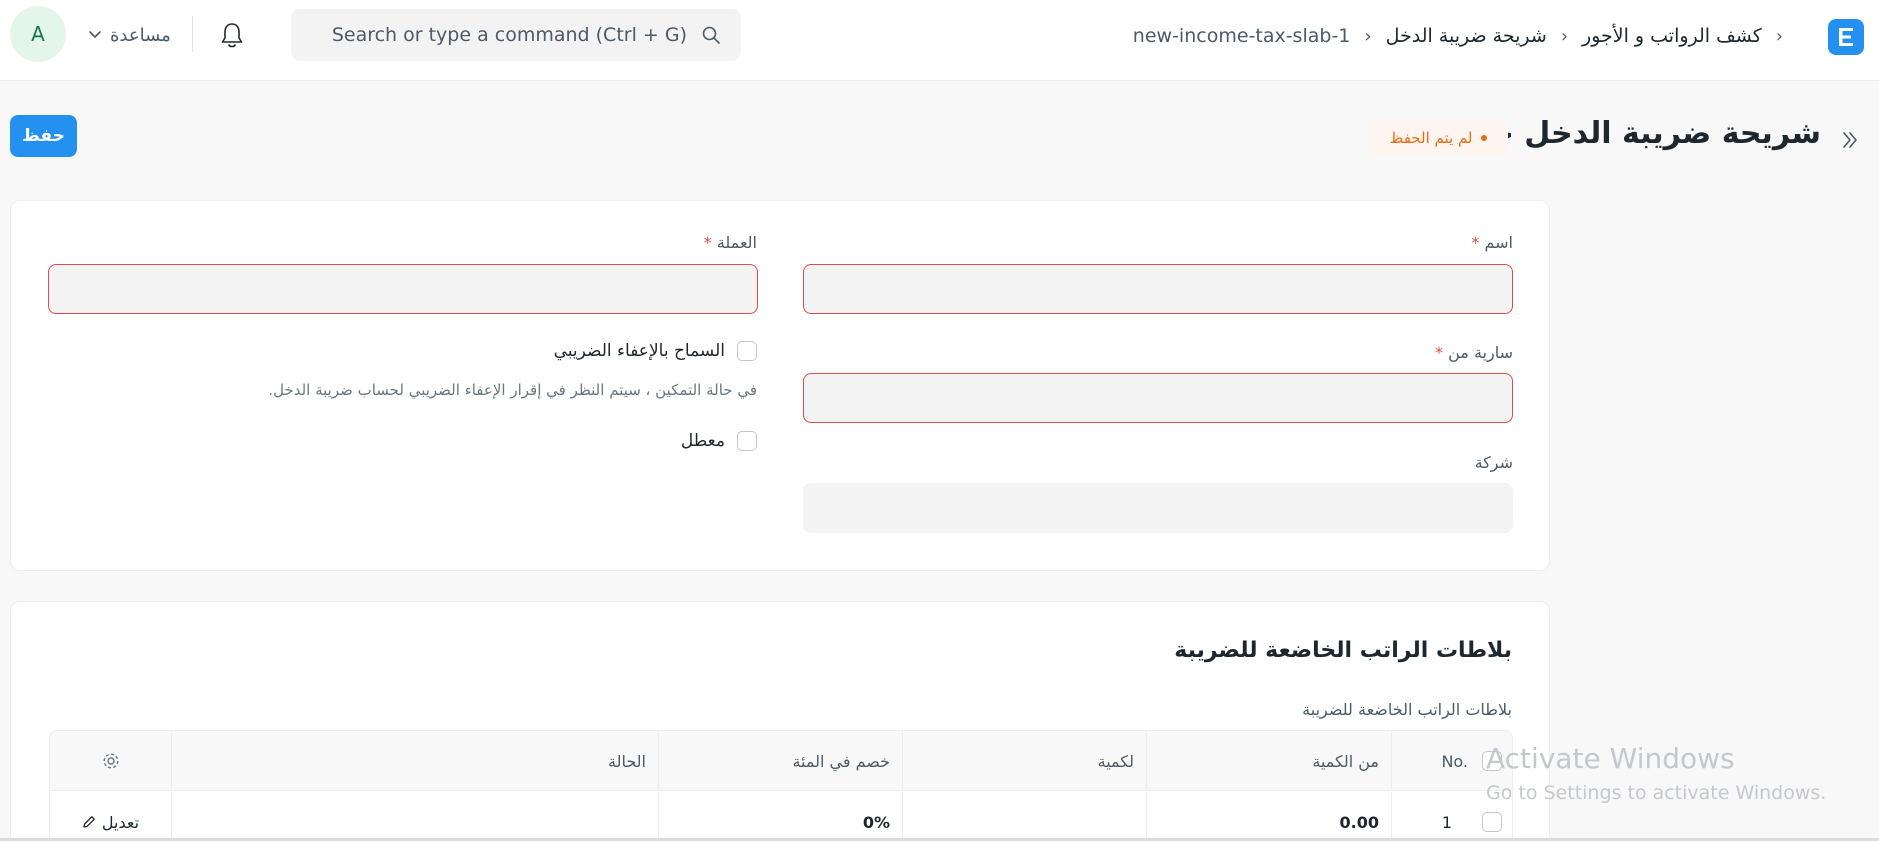 This screenshot has height=841, width=1879. I want to click on help-dropdown: مساعدة, so click(129, 35).